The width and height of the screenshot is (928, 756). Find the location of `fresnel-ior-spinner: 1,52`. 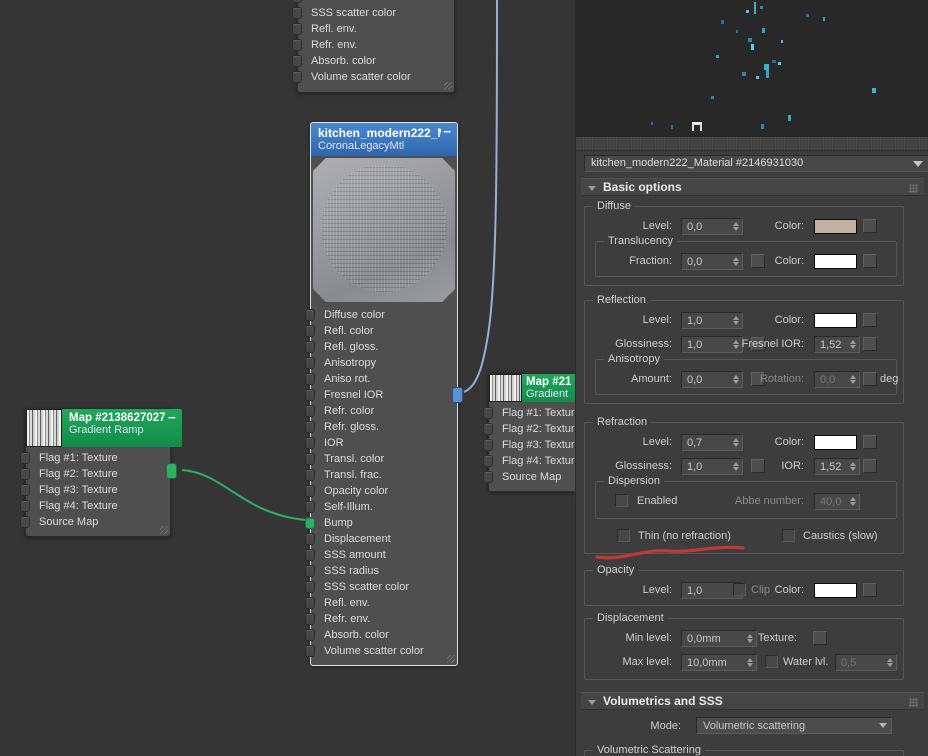

fresnel-ior-spinner: 1,52 is located at coordinates (837, 344).